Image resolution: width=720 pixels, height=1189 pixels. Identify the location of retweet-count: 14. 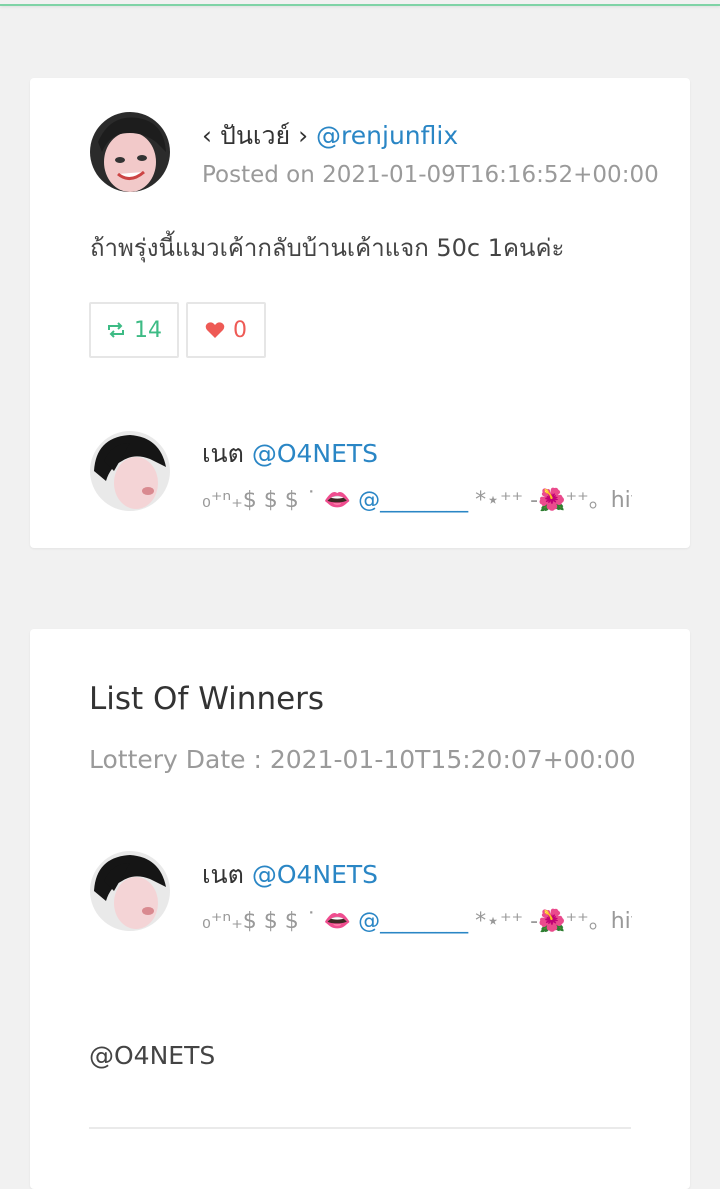
(148, 330).